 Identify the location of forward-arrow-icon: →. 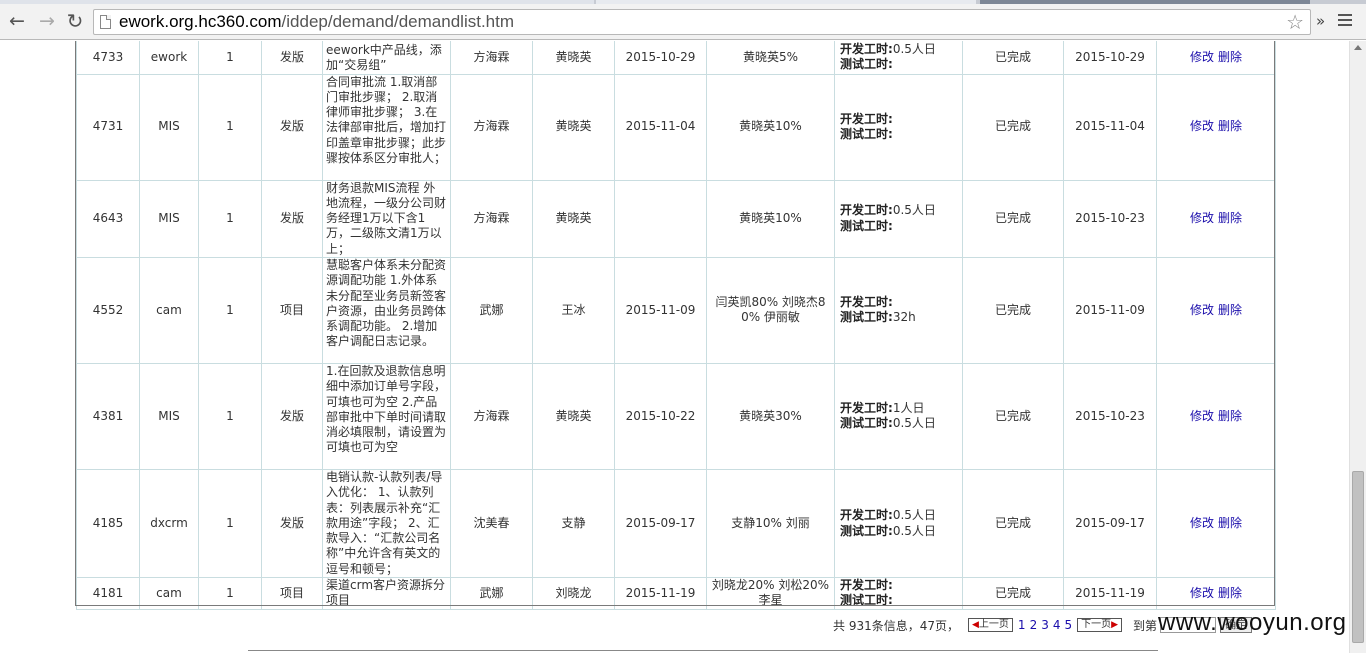
(47, 21).